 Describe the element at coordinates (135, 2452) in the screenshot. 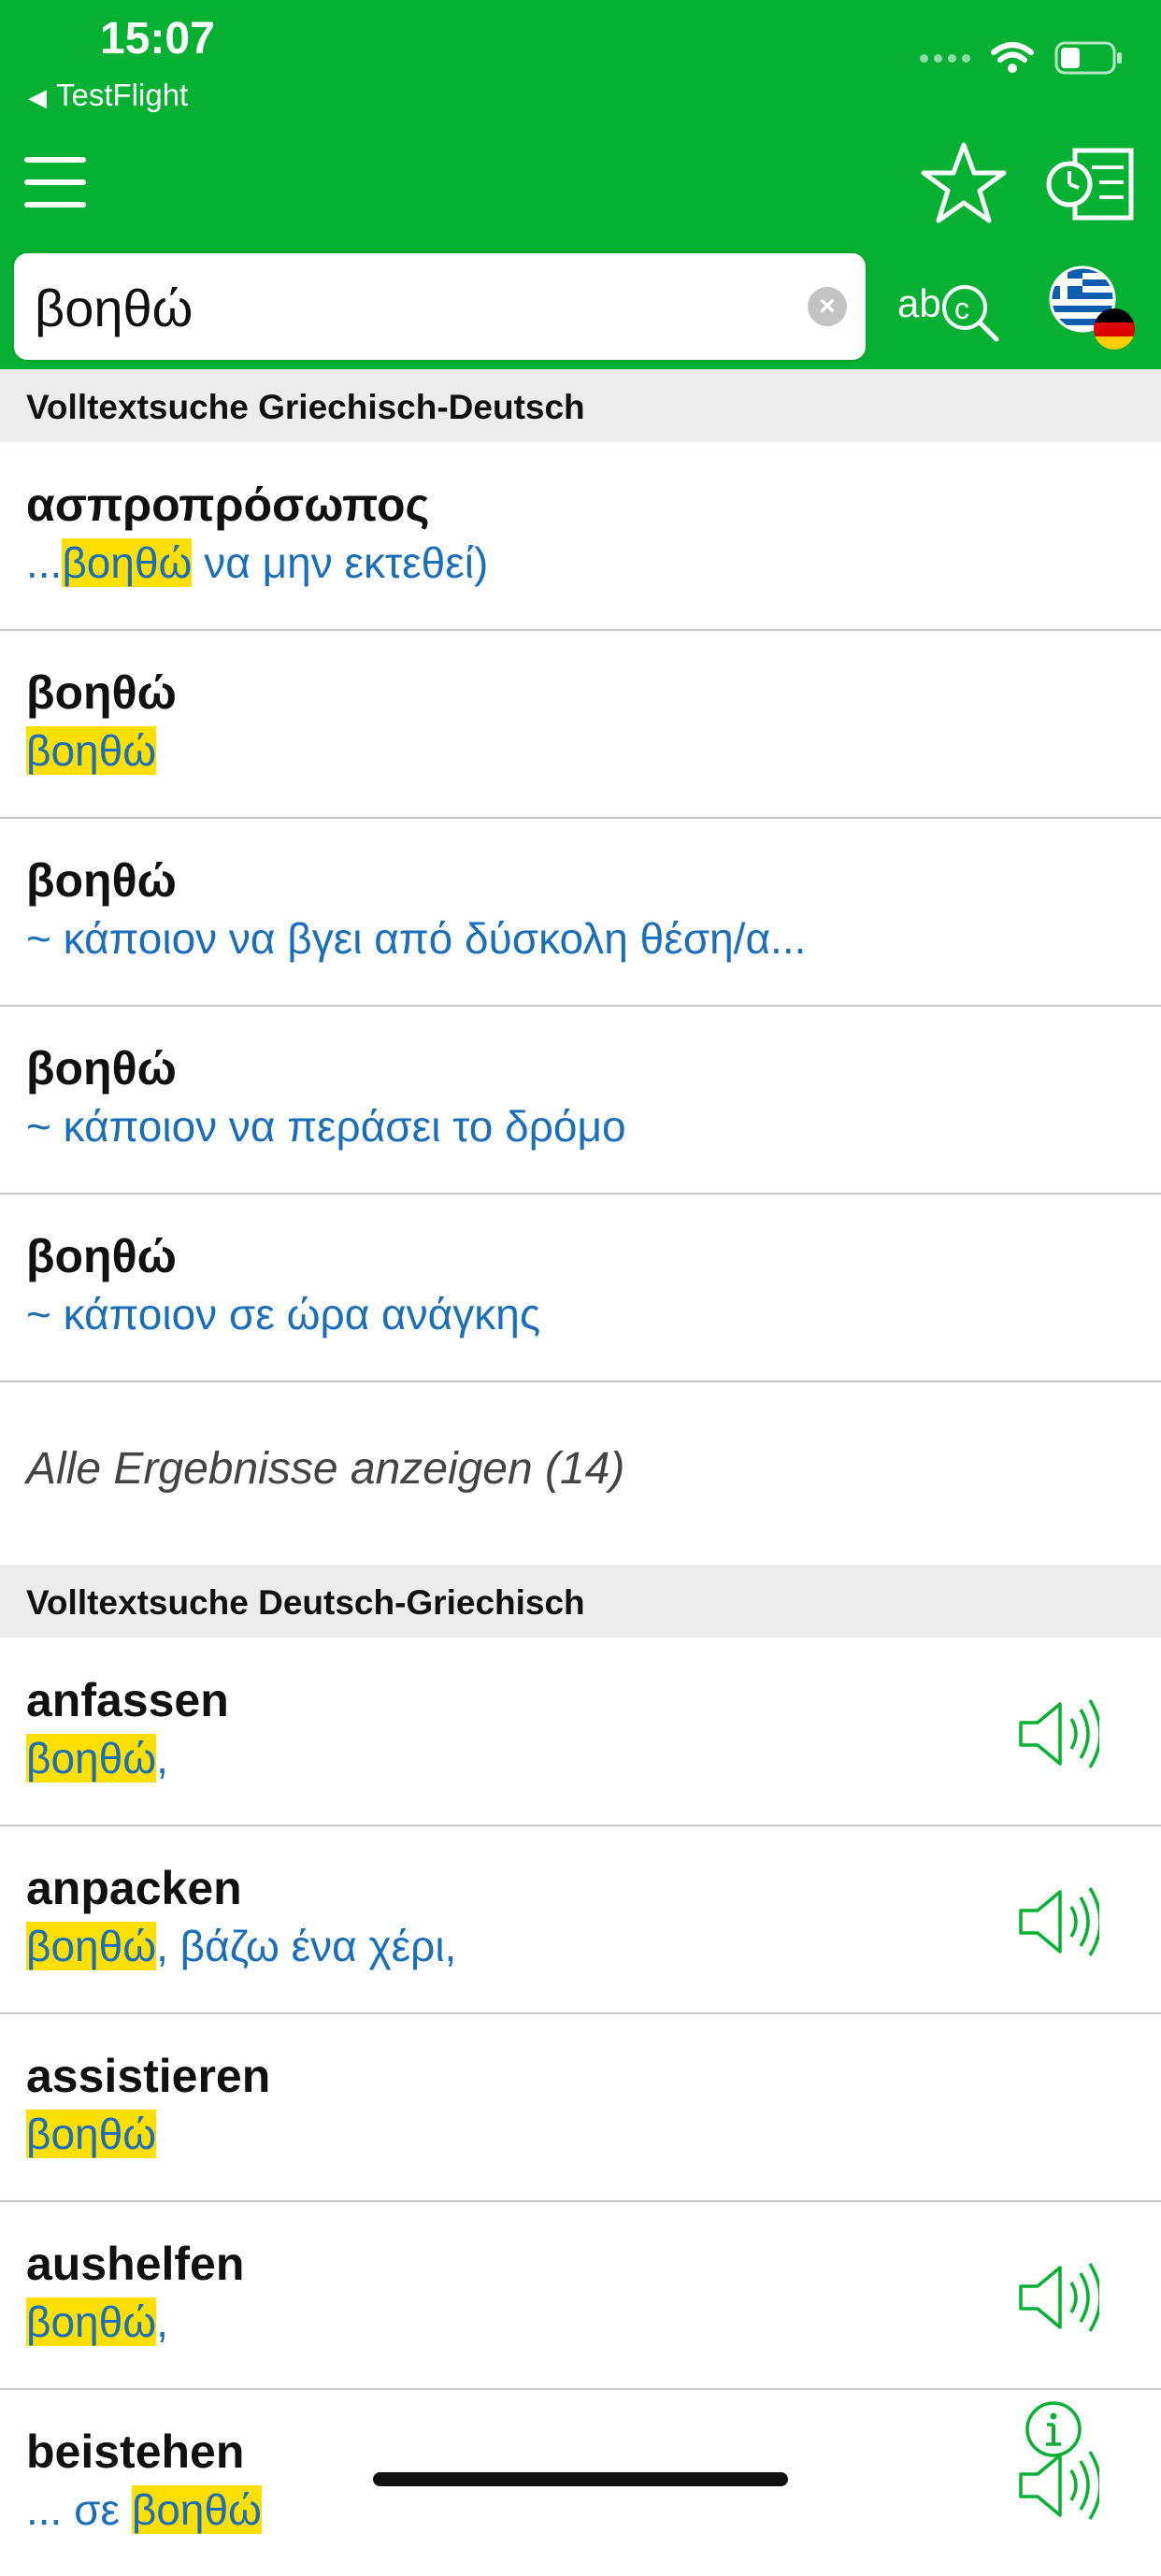

I see `headword: beistehen` at that location.